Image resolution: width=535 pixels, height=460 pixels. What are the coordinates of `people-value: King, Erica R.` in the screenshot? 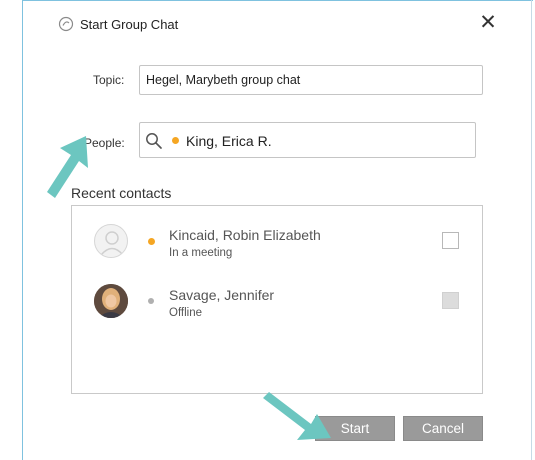 It's located at (229, 141).